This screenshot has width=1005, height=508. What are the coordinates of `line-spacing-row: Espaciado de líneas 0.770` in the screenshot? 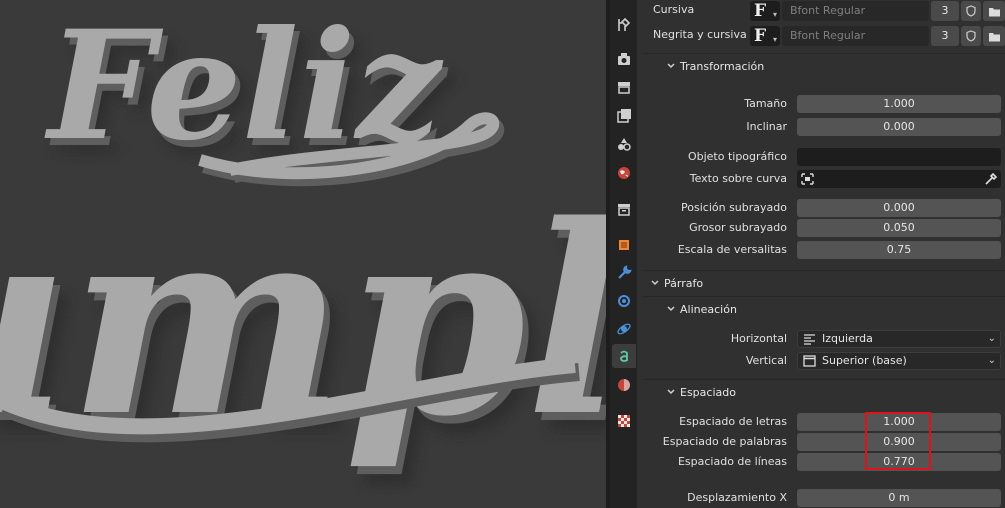 It's located at (821, 462).